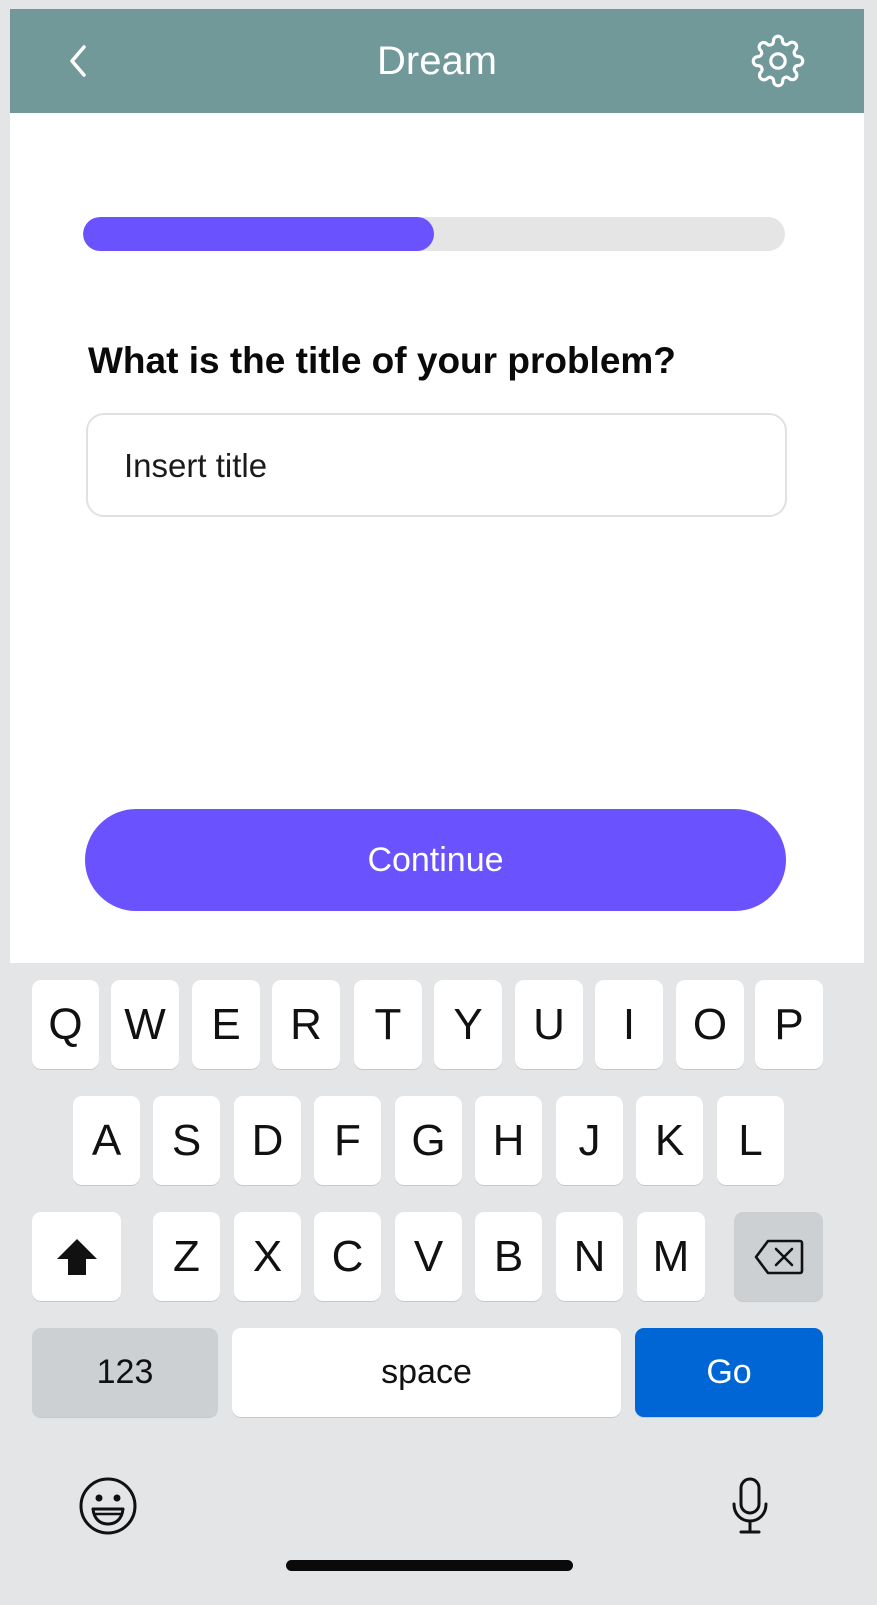 This screenshot has width=877, height=1605. I want to click on key-r: R, so click(306, 1024).